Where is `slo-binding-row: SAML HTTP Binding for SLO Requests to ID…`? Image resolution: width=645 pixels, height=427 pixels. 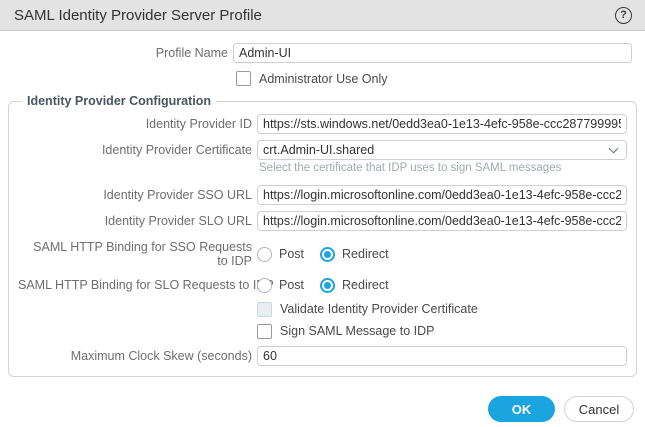
slo-binding-row: SAML HTTP Binding for SLO Requests to ID… is located at coordinates (322, 285).